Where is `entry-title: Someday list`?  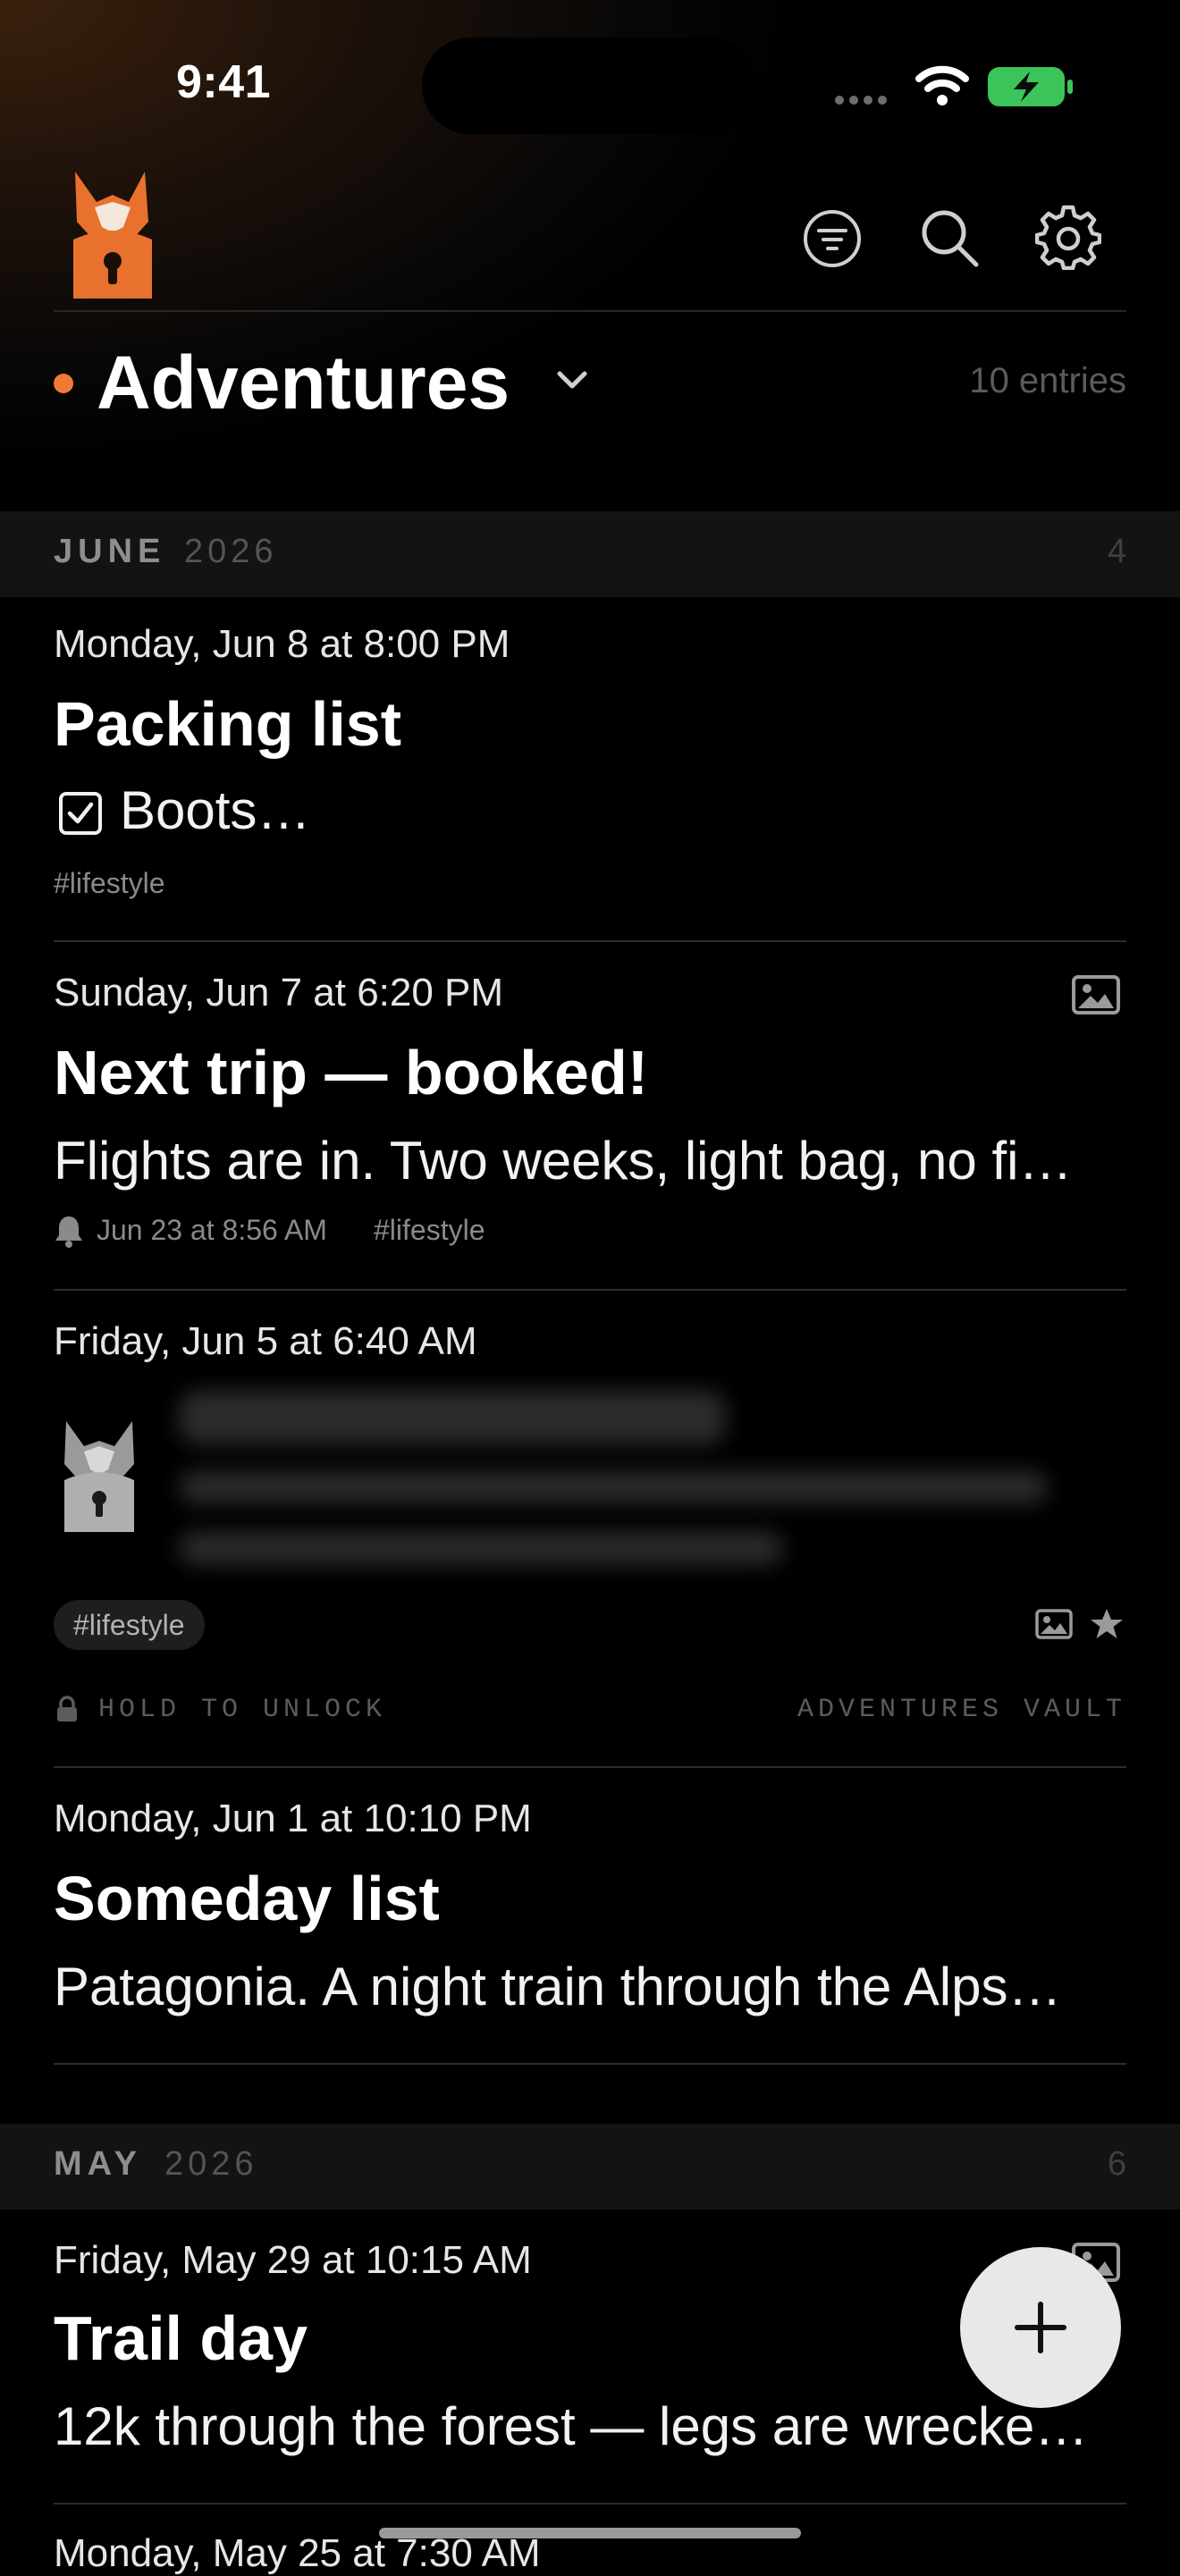
entry-title: Someday list is located at coordinates (247, 1899).